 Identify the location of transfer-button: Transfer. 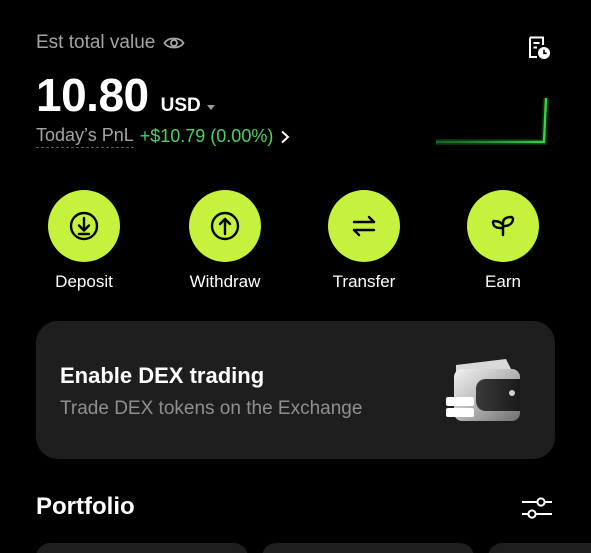
(364, 241).